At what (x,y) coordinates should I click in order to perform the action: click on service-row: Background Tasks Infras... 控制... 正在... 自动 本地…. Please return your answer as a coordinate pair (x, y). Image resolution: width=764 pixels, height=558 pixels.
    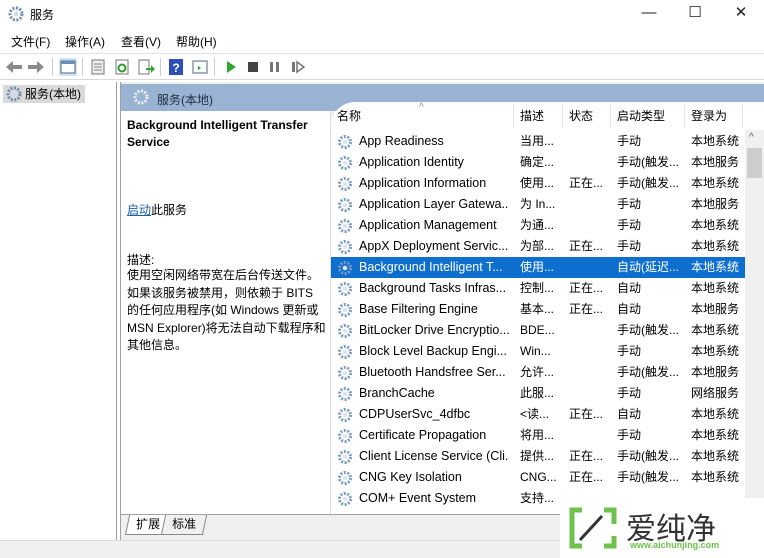
    Looking at the image, I should click on (538, 288).